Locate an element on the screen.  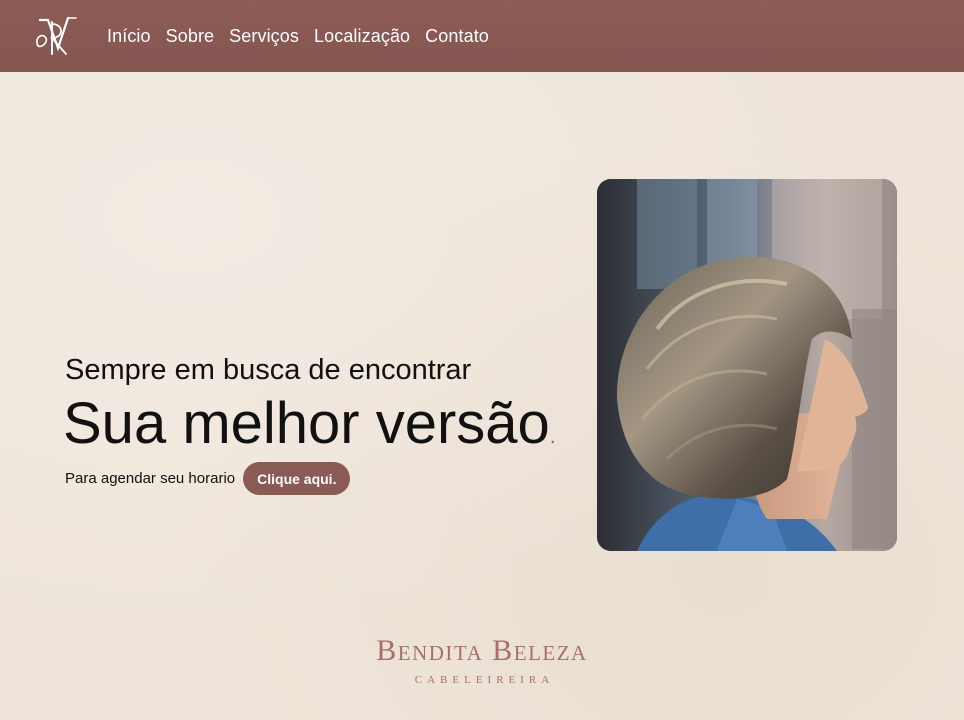
nav-link-inicio: Início is located at coordinates (129, 36).